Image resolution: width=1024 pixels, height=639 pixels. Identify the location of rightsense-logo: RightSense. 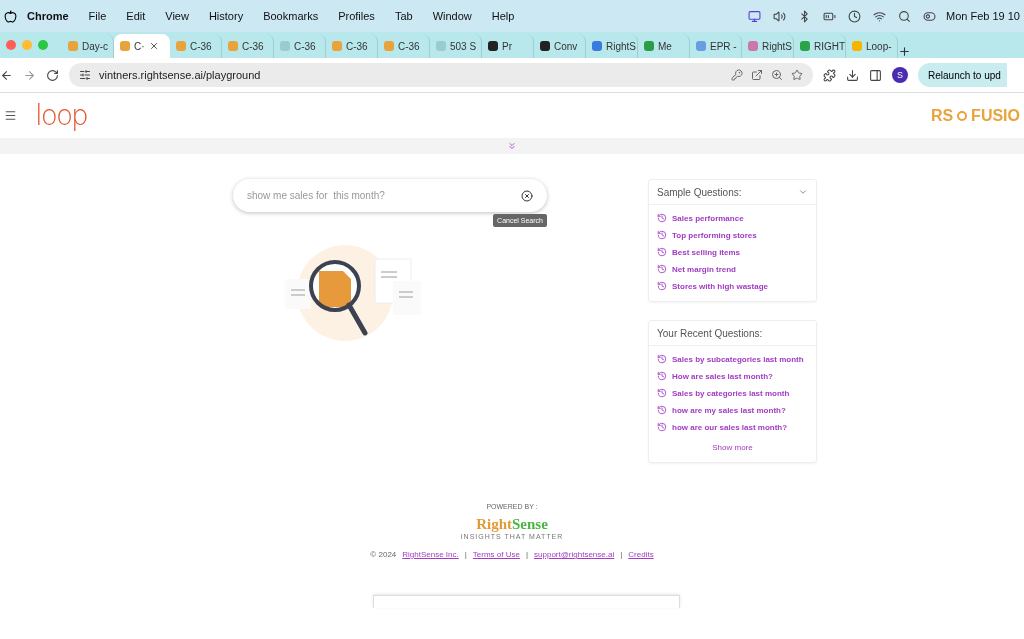
(512, 524).